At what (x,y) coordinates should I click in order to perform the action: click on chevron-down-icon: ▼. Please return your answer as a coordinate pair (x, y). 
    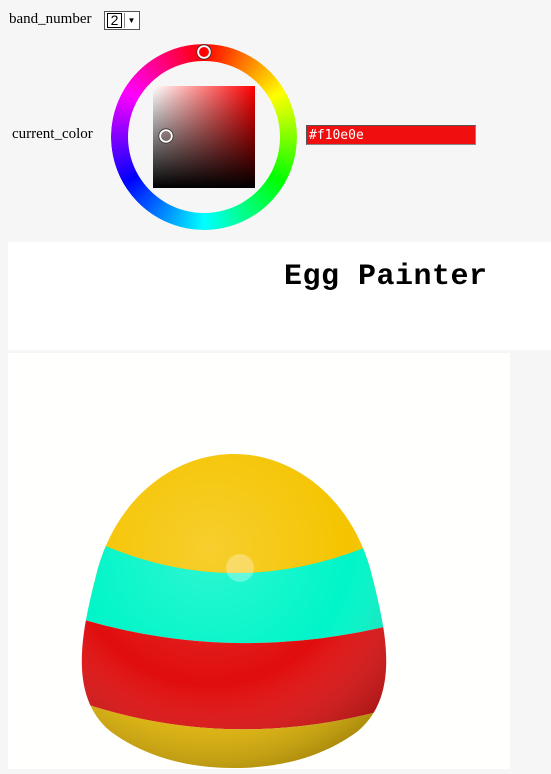
    Looking at the image, I should click on (131, 20).